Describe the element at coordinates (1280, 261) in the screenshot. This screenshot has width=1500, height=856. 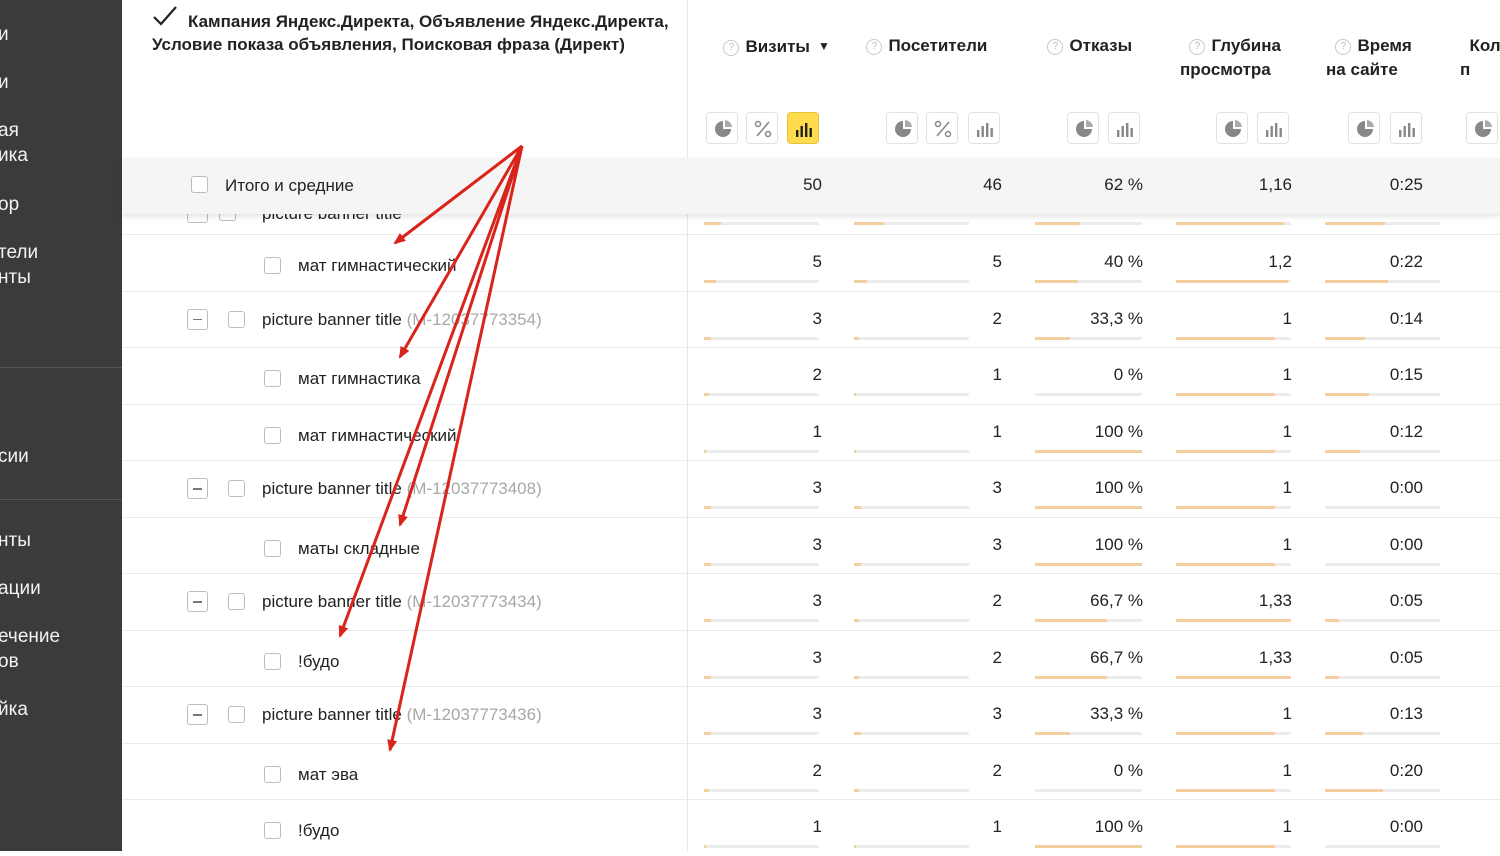
I see `cell-depth: 1,2` at that location.